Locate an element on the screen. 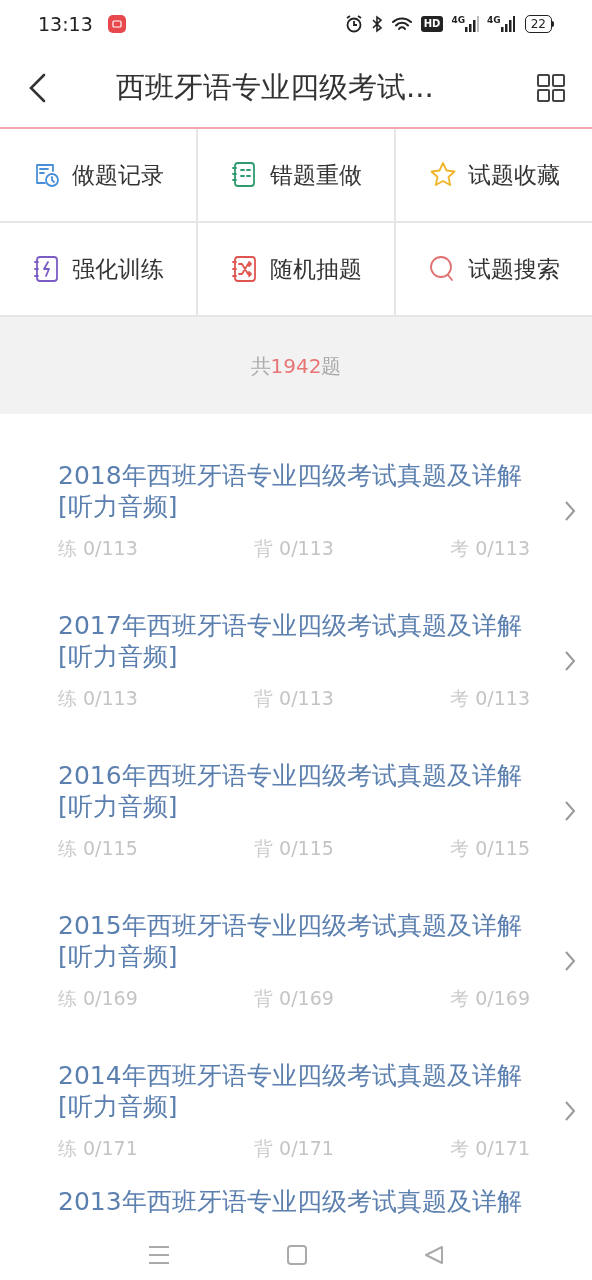  hd-badge: HD is located at coordinates (432, 24).